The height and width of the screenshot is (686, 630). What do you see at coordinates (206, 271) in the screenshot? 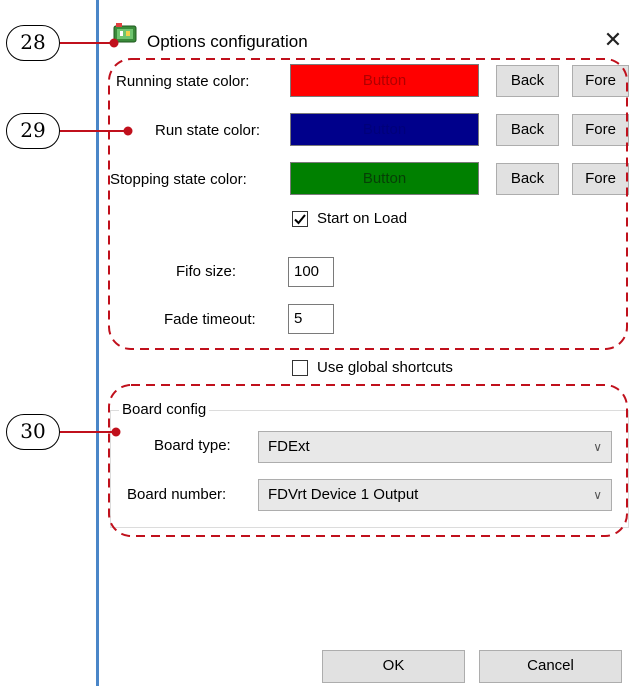
I see `fifo-size-label: Fifo size:` at bounding box center [206, 271].